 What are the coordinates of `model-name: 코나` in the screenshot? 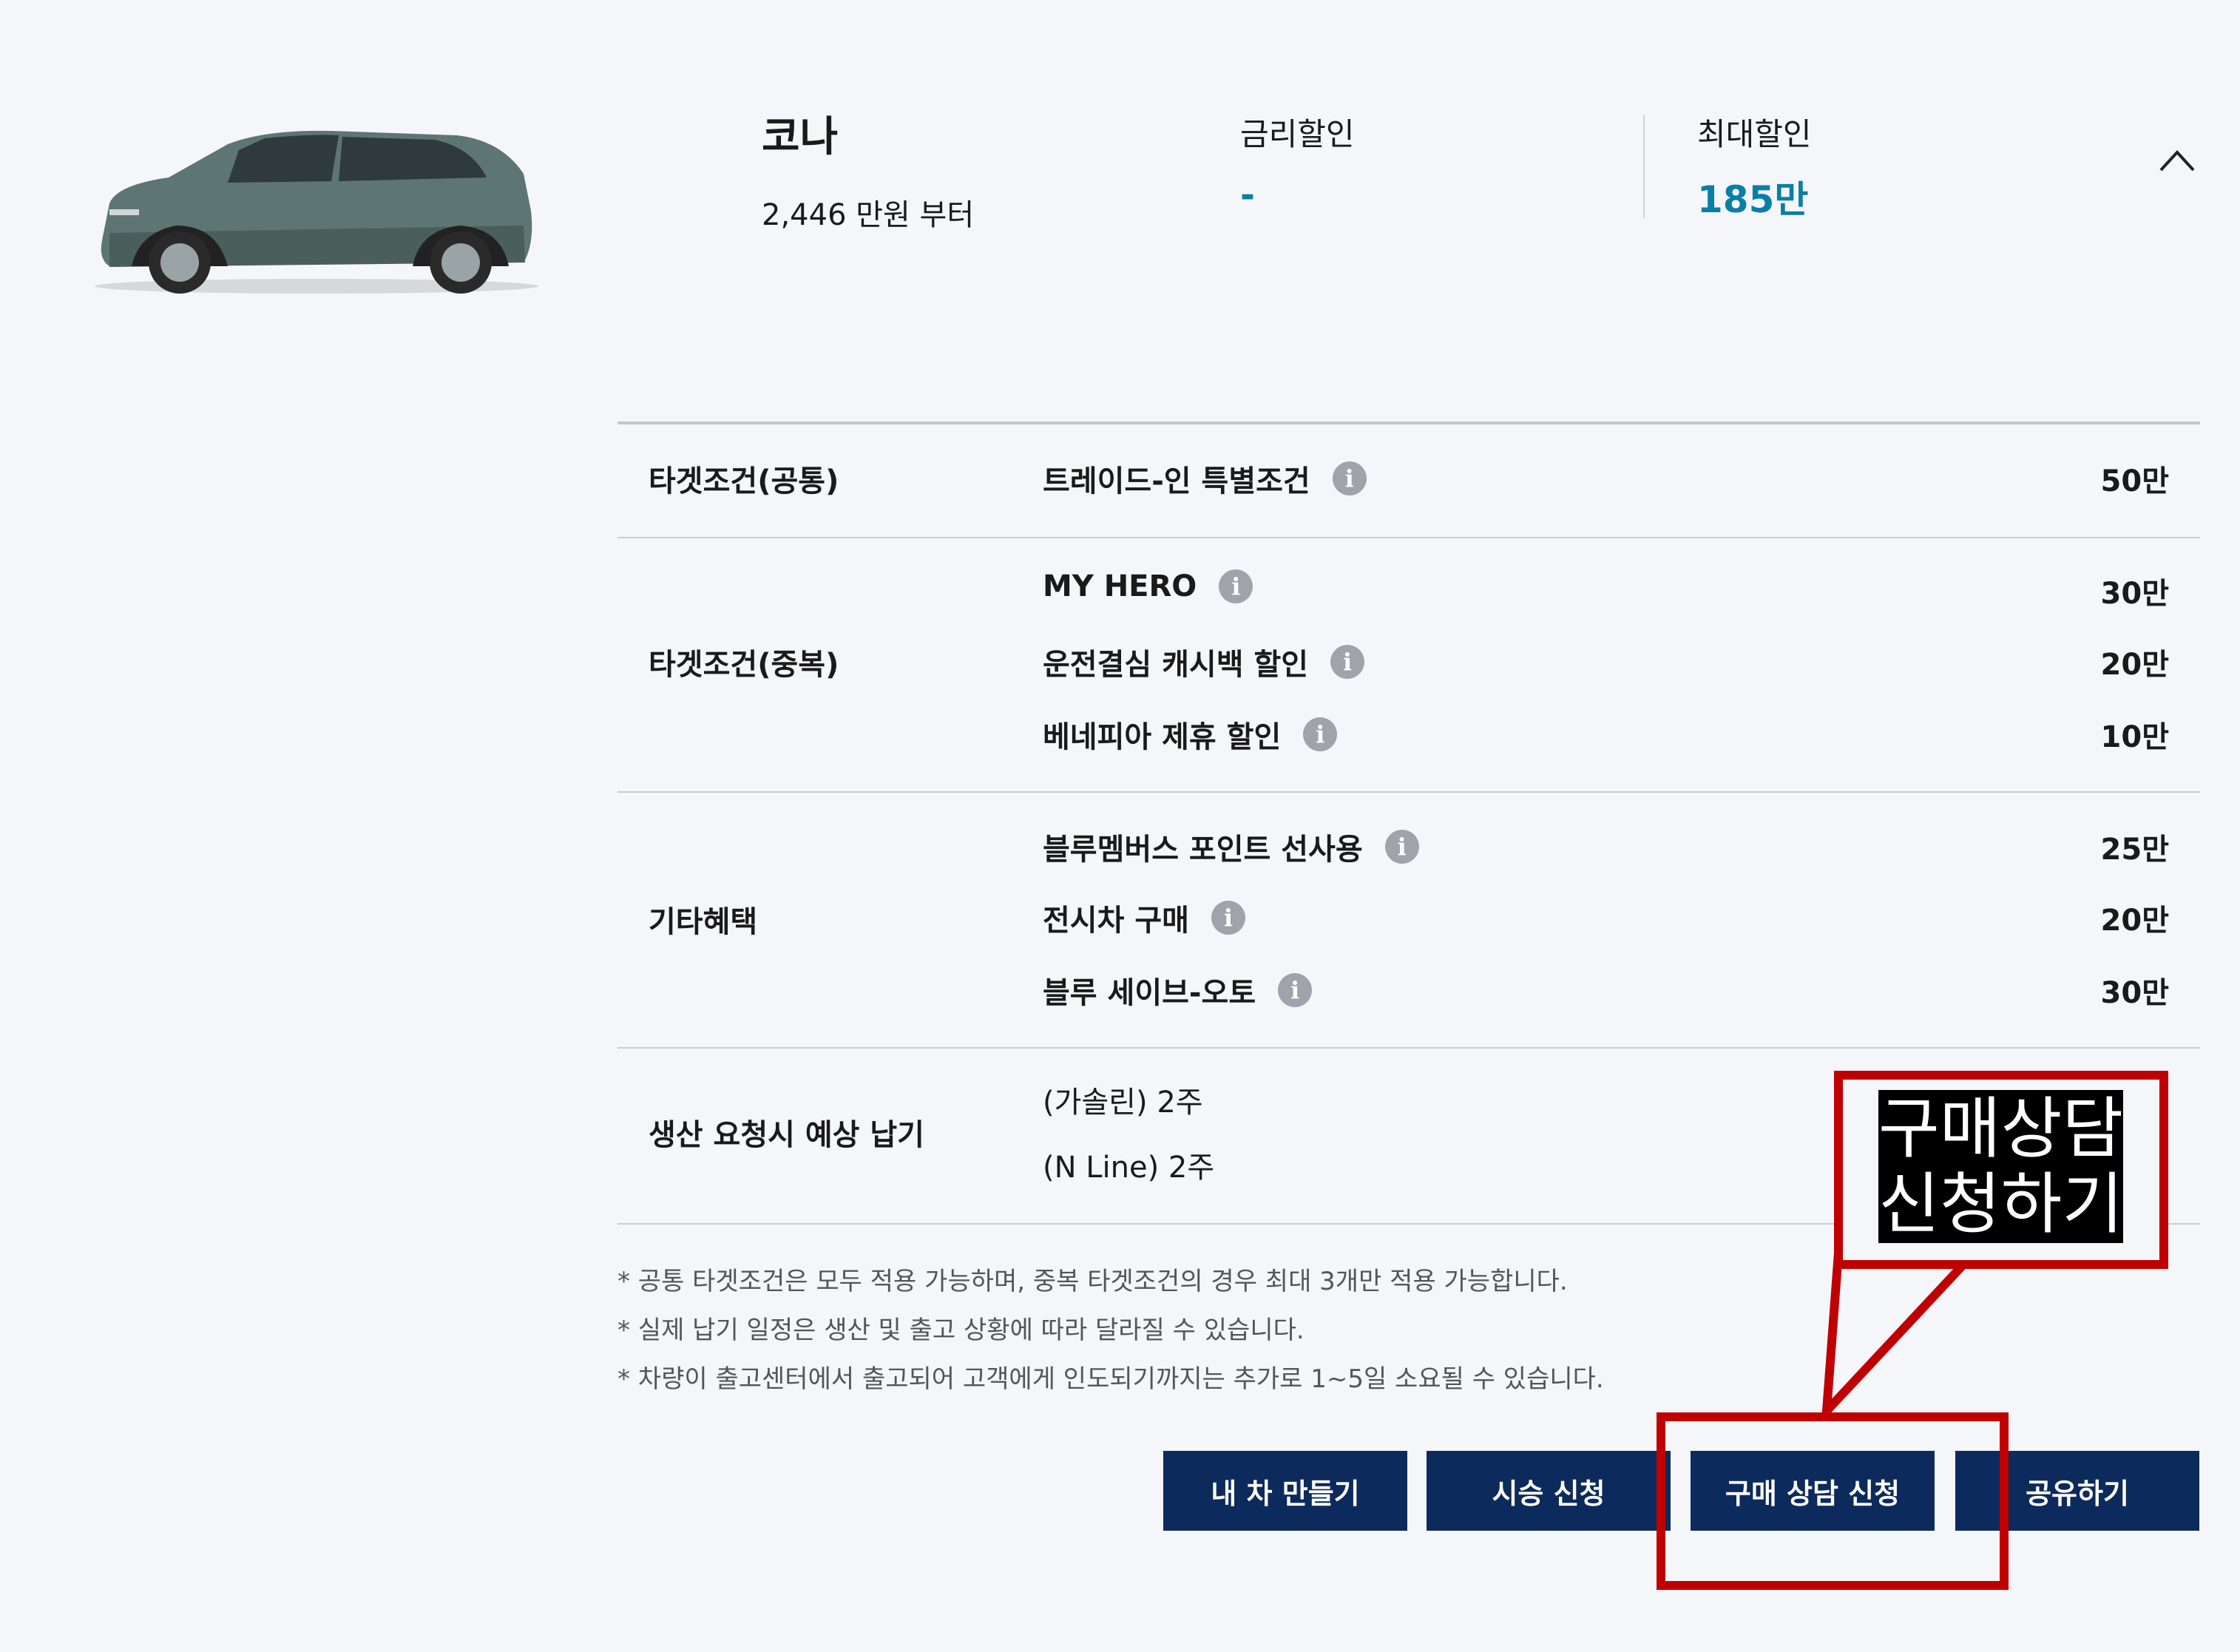 It's located at (800, 137).